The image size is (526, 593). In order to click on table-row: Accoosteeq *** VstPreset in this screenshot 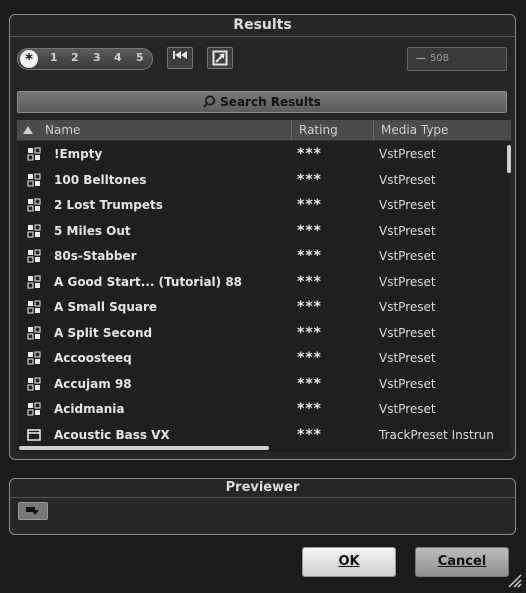, I will do `click(264, 359)`.